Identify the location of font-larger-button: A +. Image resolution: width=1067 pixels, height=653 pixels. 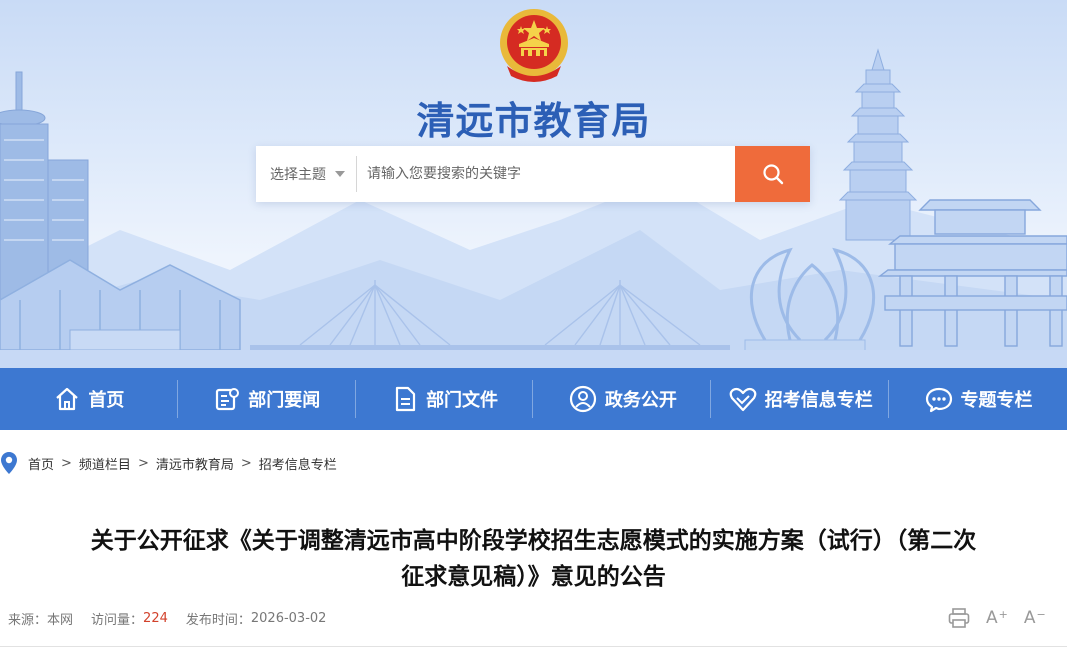
(997, 618).